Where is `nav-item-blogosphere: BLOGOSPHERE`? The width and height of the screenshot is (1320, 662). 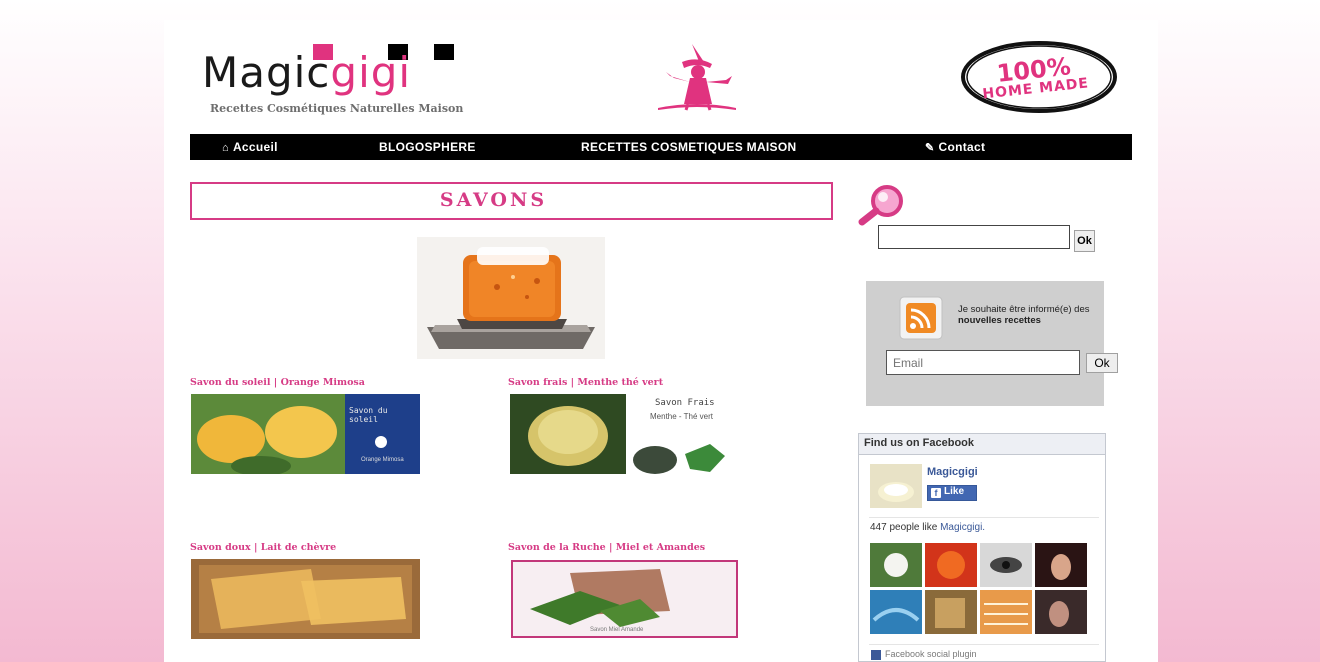
nav-item-blogosphere: BLOGOSPHERE is located at coordinates (427, 147).